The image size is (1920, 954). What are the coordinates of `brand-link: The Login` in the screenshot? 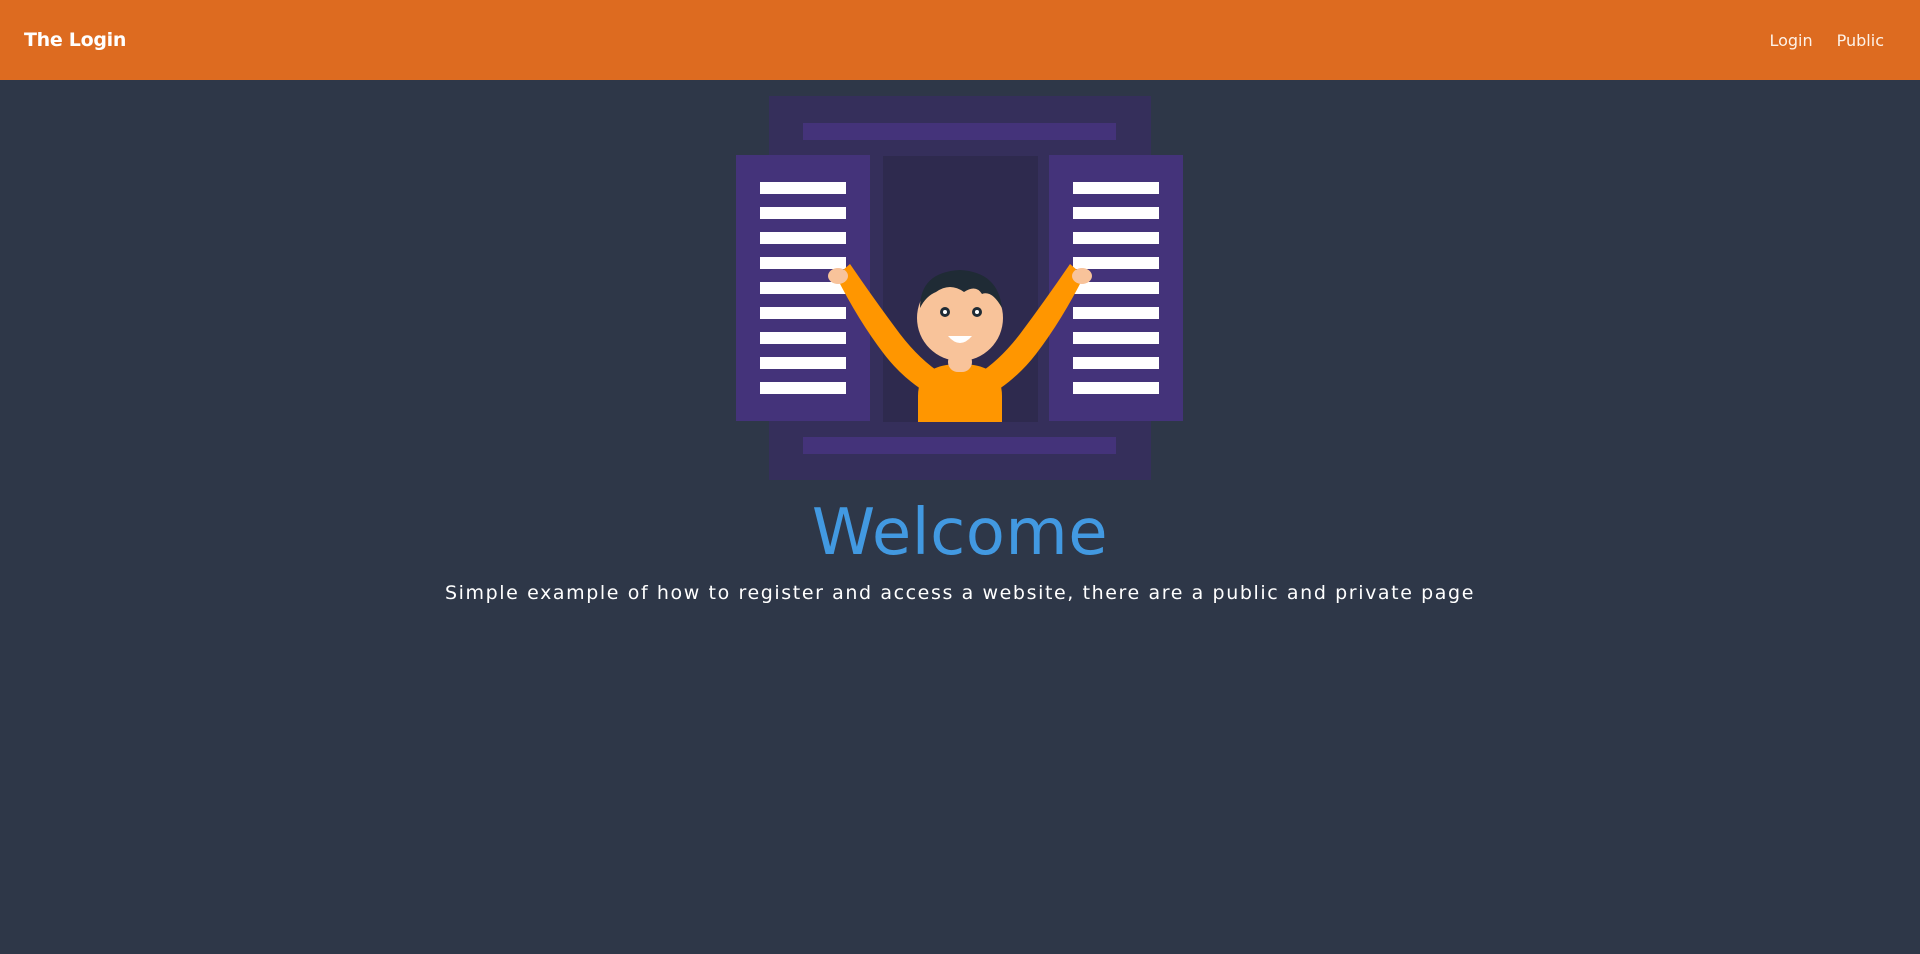 It's located at (75, 40).